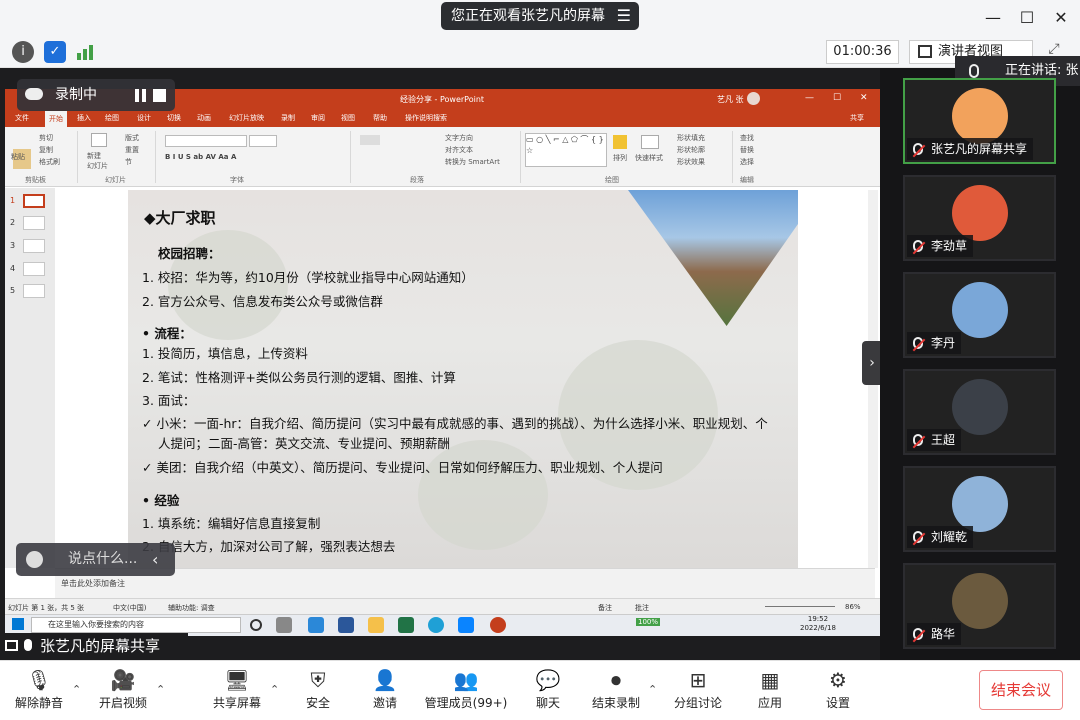  Describe the element at coordinates (174, 118) in the screenshot. I see `ppt-tab: 切换` at that location.